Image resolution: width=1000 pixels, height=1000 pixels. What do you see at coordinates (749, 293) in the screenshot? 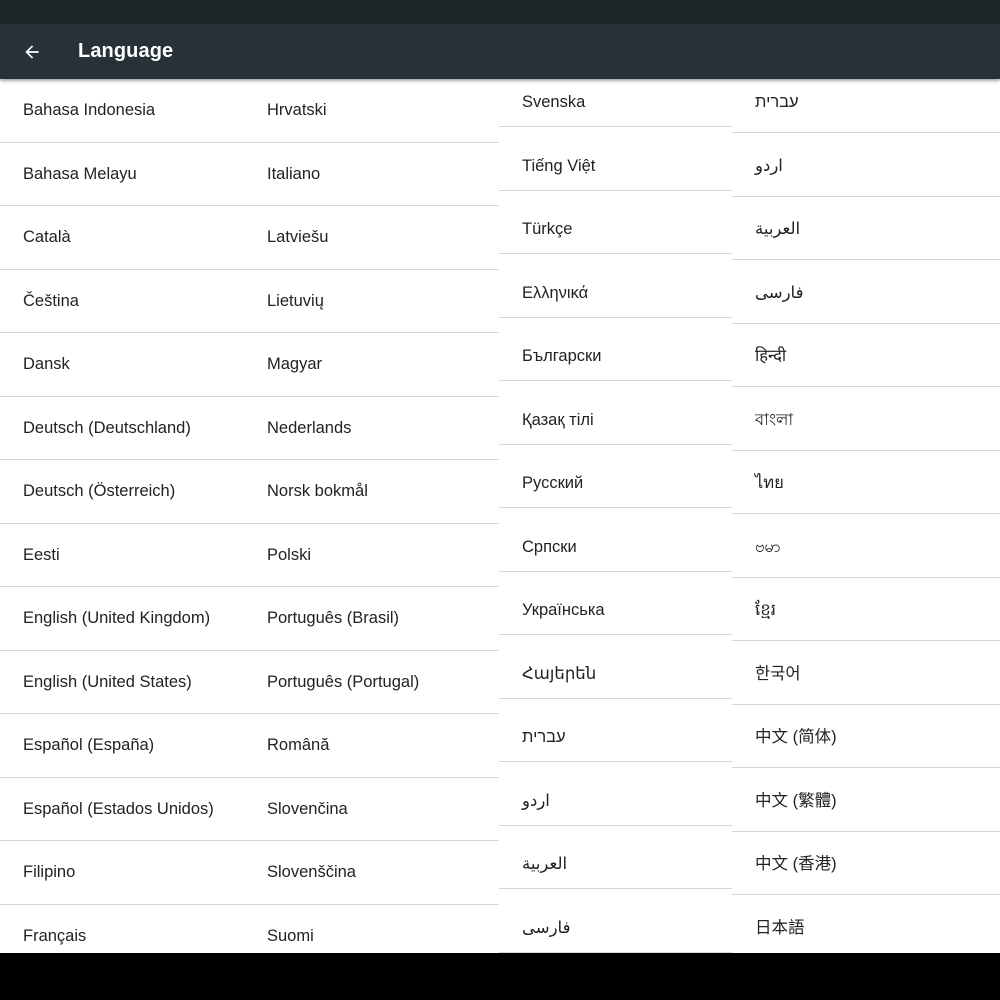
I see `language-row: Ελληνικά فارسی` at bounding box center [749, 293].